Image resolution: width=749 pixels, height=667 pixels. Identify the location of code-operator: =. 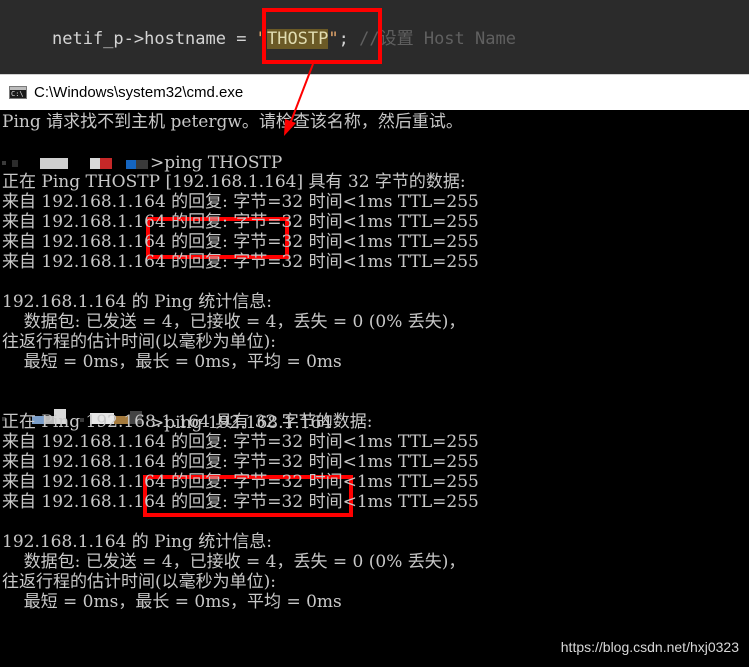
(241, 39).